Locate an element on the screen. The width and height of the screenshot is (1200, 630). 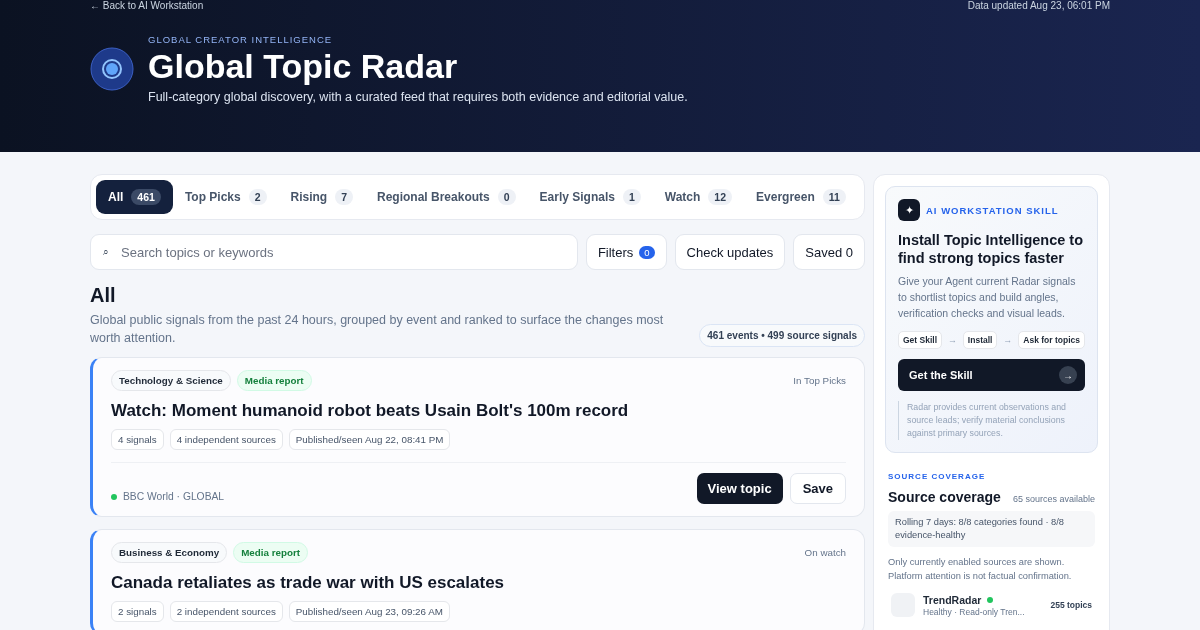
filter-tab: Watch 12 is located at coordinates (698, 197).